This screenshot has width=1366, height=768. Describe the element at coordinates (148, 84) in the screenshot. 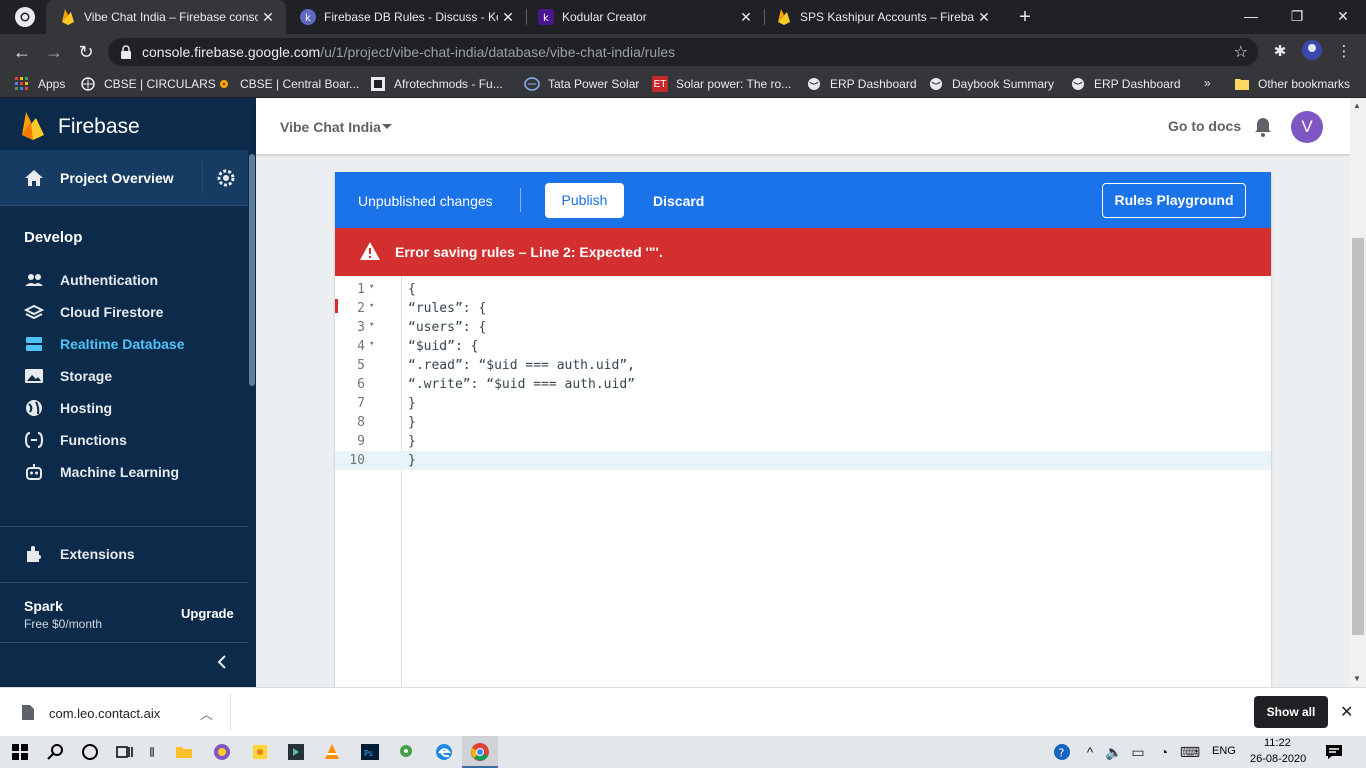

I see `bookmark-cbse-circulars: CBSE | CIRCULARS` at that location.